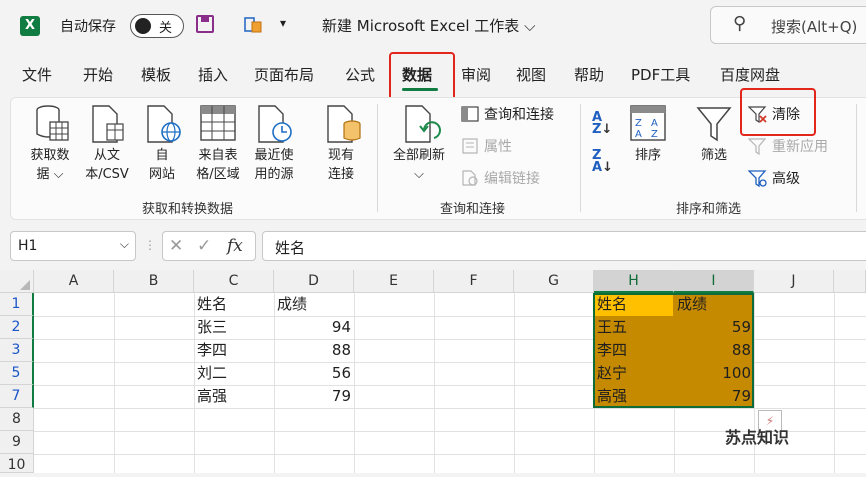  I want to click on existing-connections-button: 现有 连接, so click(341, 165).